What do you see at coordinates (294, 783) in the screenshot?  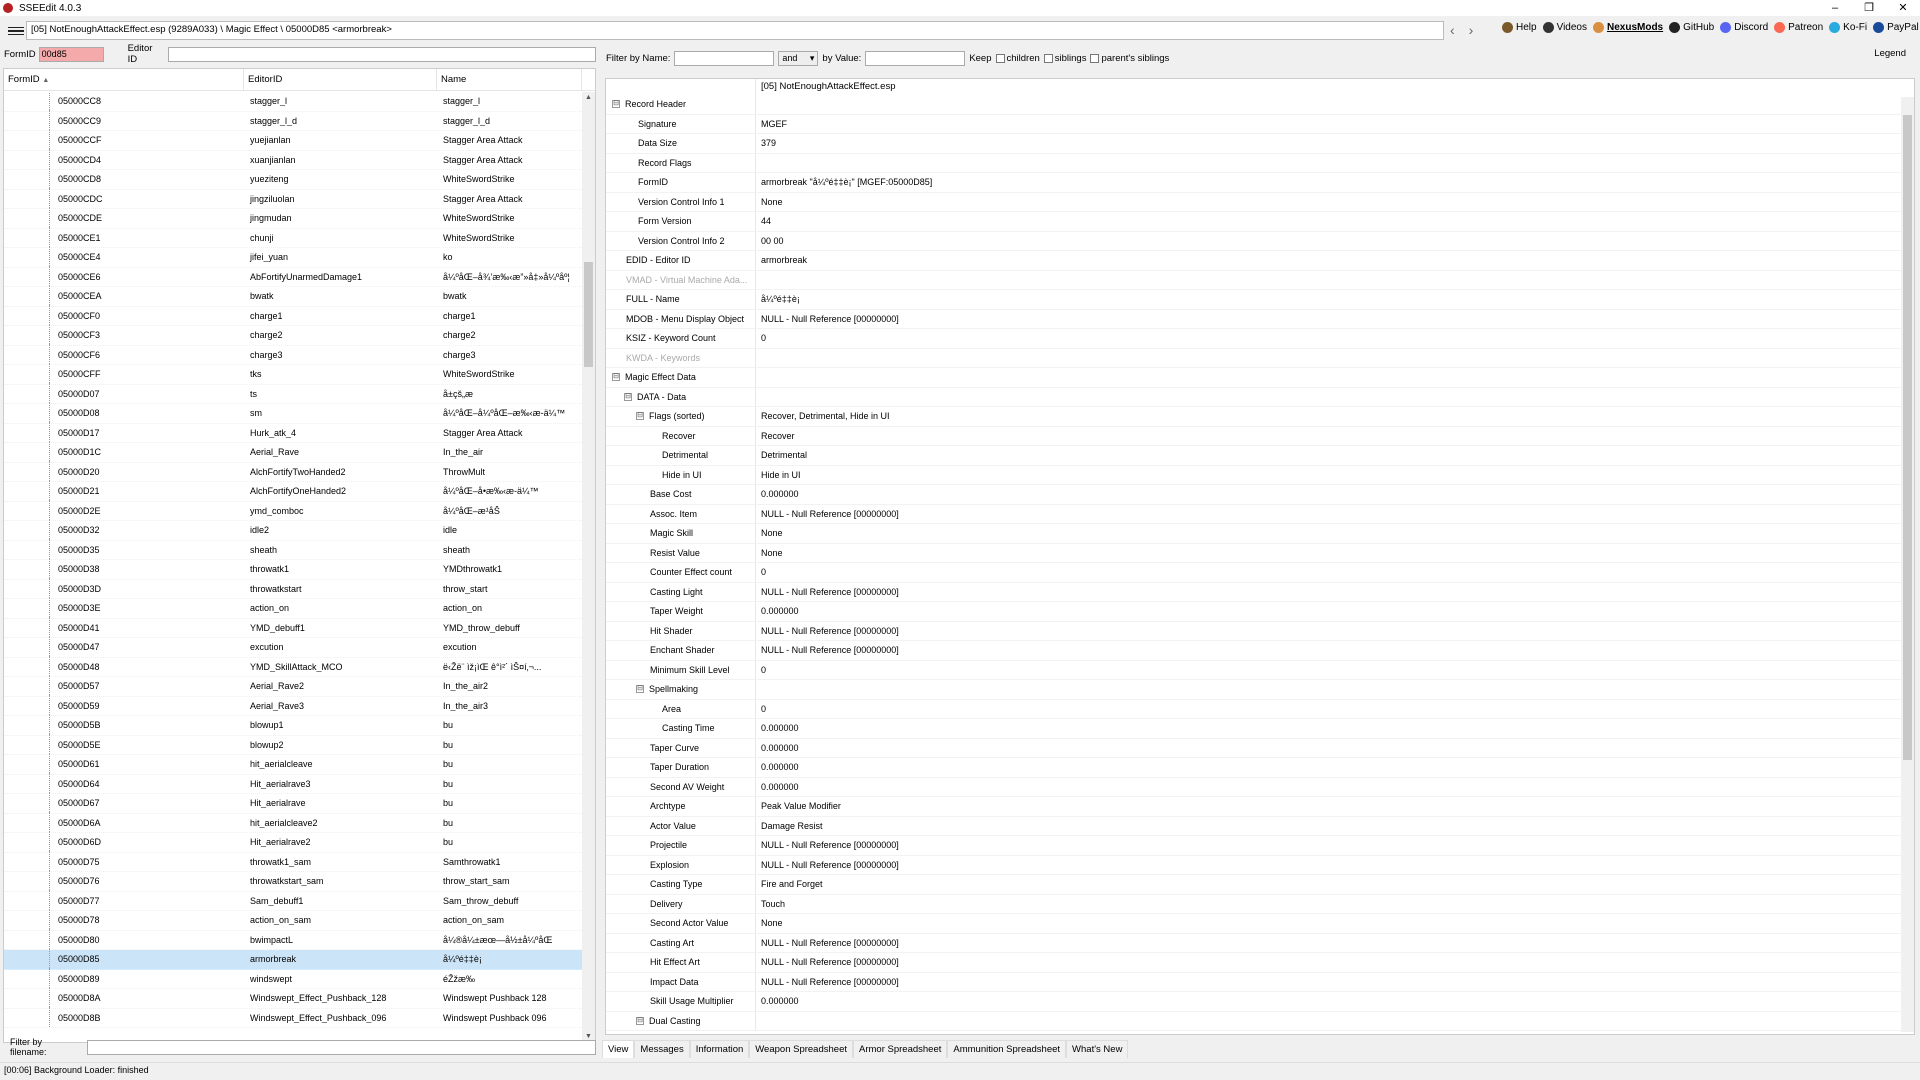 I see `table-row: 05000D64 Hit_aerialrave3 bu` at bounding box center [294, 783].